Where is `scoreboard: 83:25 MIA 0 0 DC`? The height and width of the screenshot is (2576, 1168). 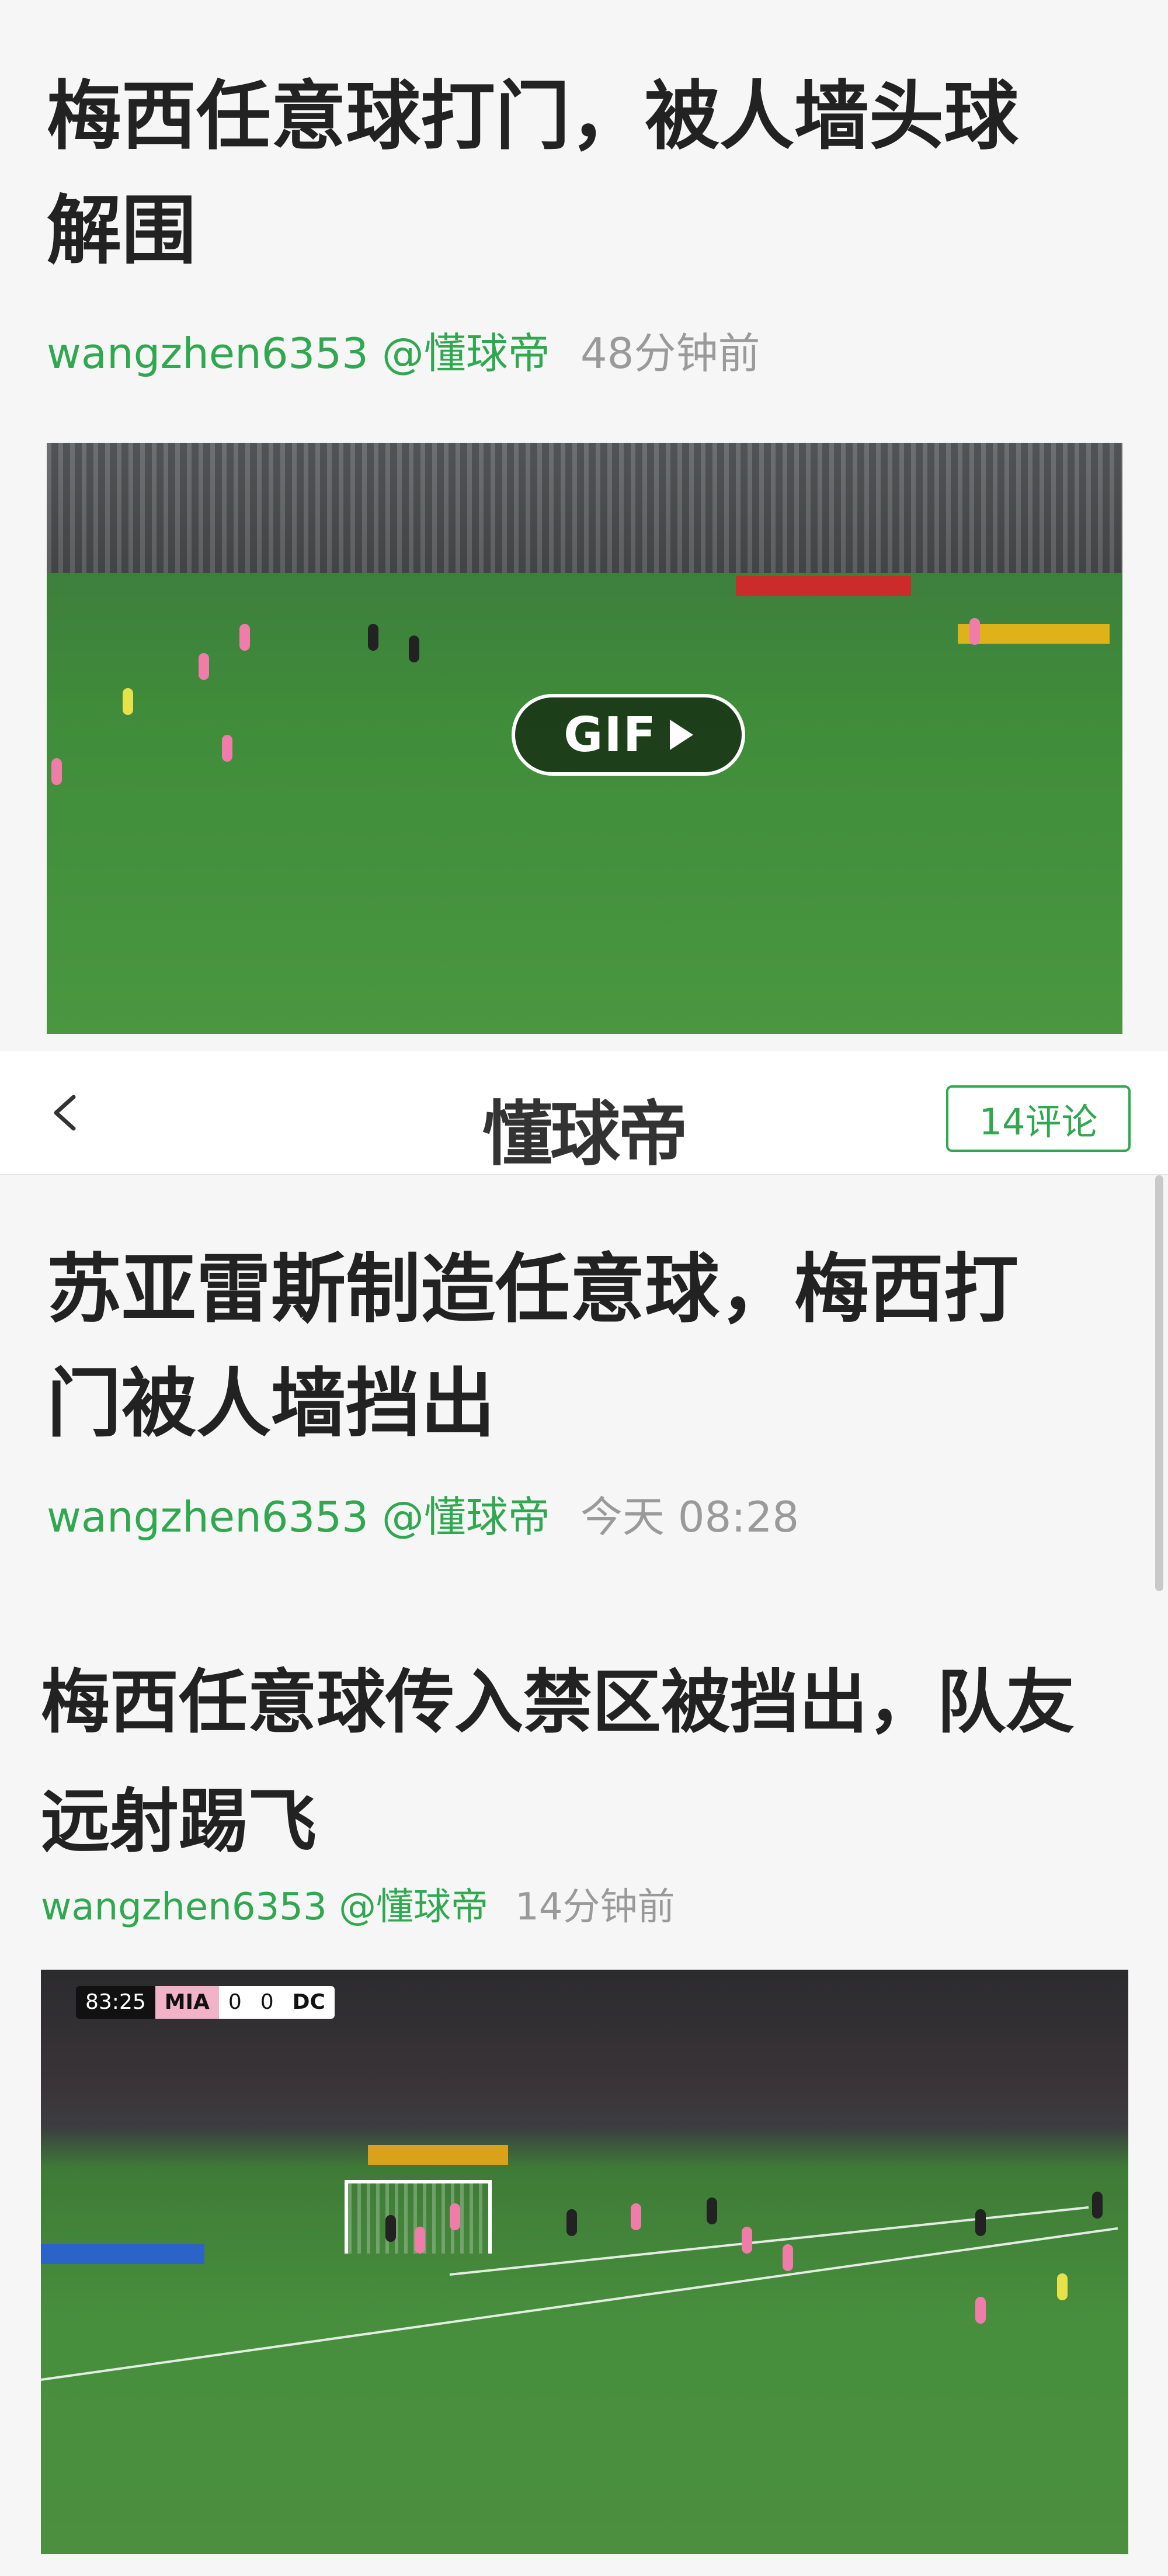 scoreboard: 83:25 MIA 0 0 DC is located at coordinates (205, 2002).